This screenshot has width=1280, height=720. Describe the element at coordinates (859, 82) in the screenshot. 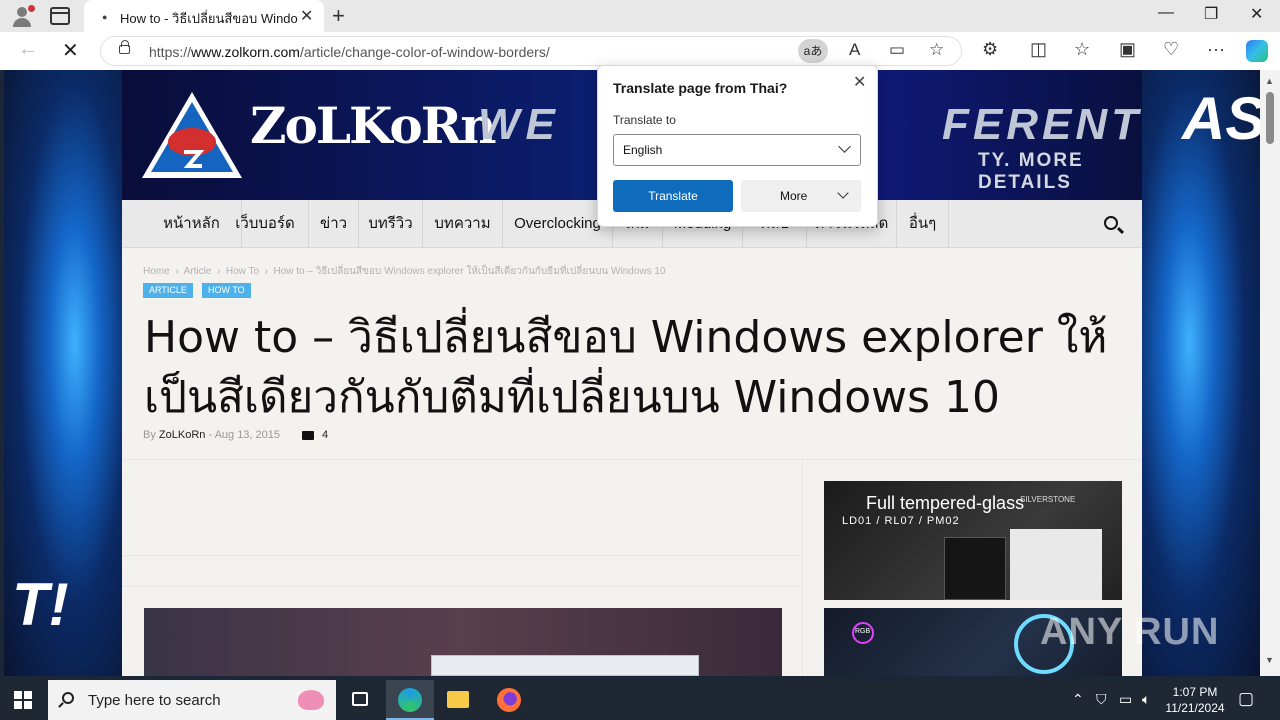

I see `close-icon: ✕` at that location.